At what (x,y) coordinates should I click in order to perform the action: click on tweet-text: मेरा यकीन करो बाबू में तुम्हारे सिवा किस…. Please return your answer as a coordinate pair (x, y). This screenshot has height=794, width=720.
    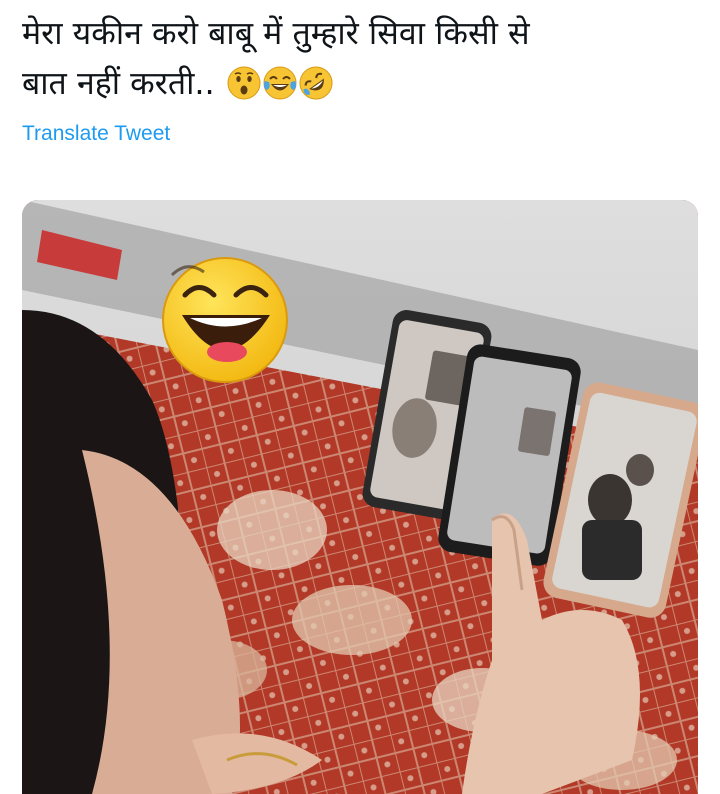
    Looking at the image, I should click on (362, 58).